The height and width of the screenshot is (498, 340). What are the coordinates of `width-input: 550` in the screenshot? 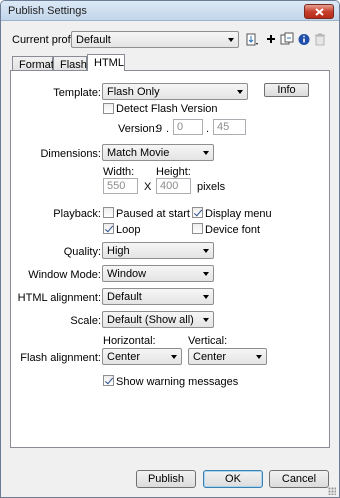 It's located at (120, 186).